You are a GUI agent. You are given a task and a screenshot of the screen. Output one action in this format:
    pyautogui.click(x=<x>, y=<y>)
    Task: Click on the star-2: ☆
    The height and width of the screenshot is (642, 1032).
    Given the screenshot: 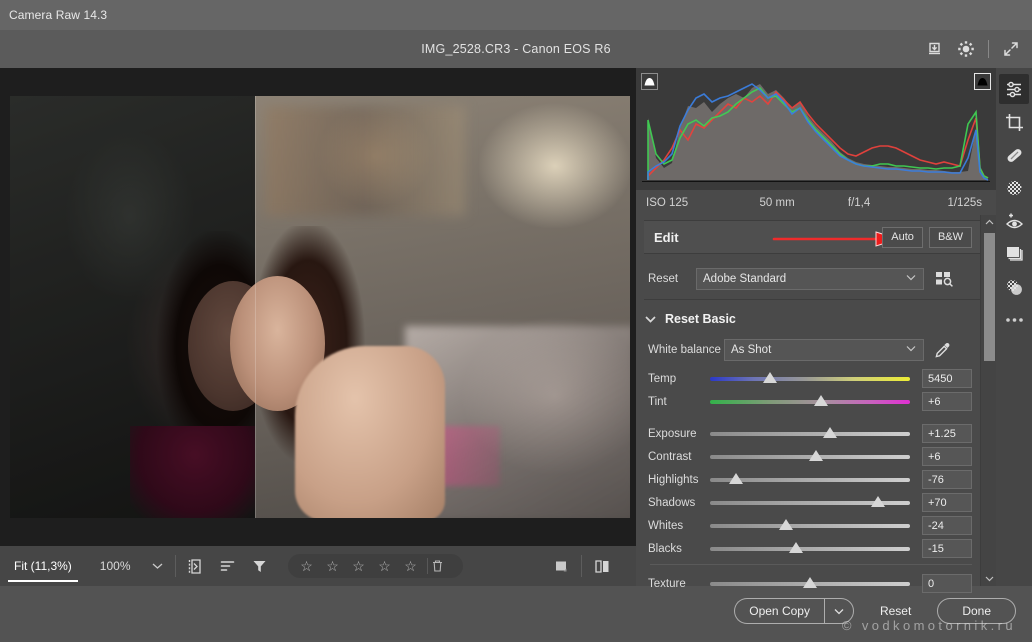 What is the action you would take?
    pyautogui.click(x=333, y=566)
    